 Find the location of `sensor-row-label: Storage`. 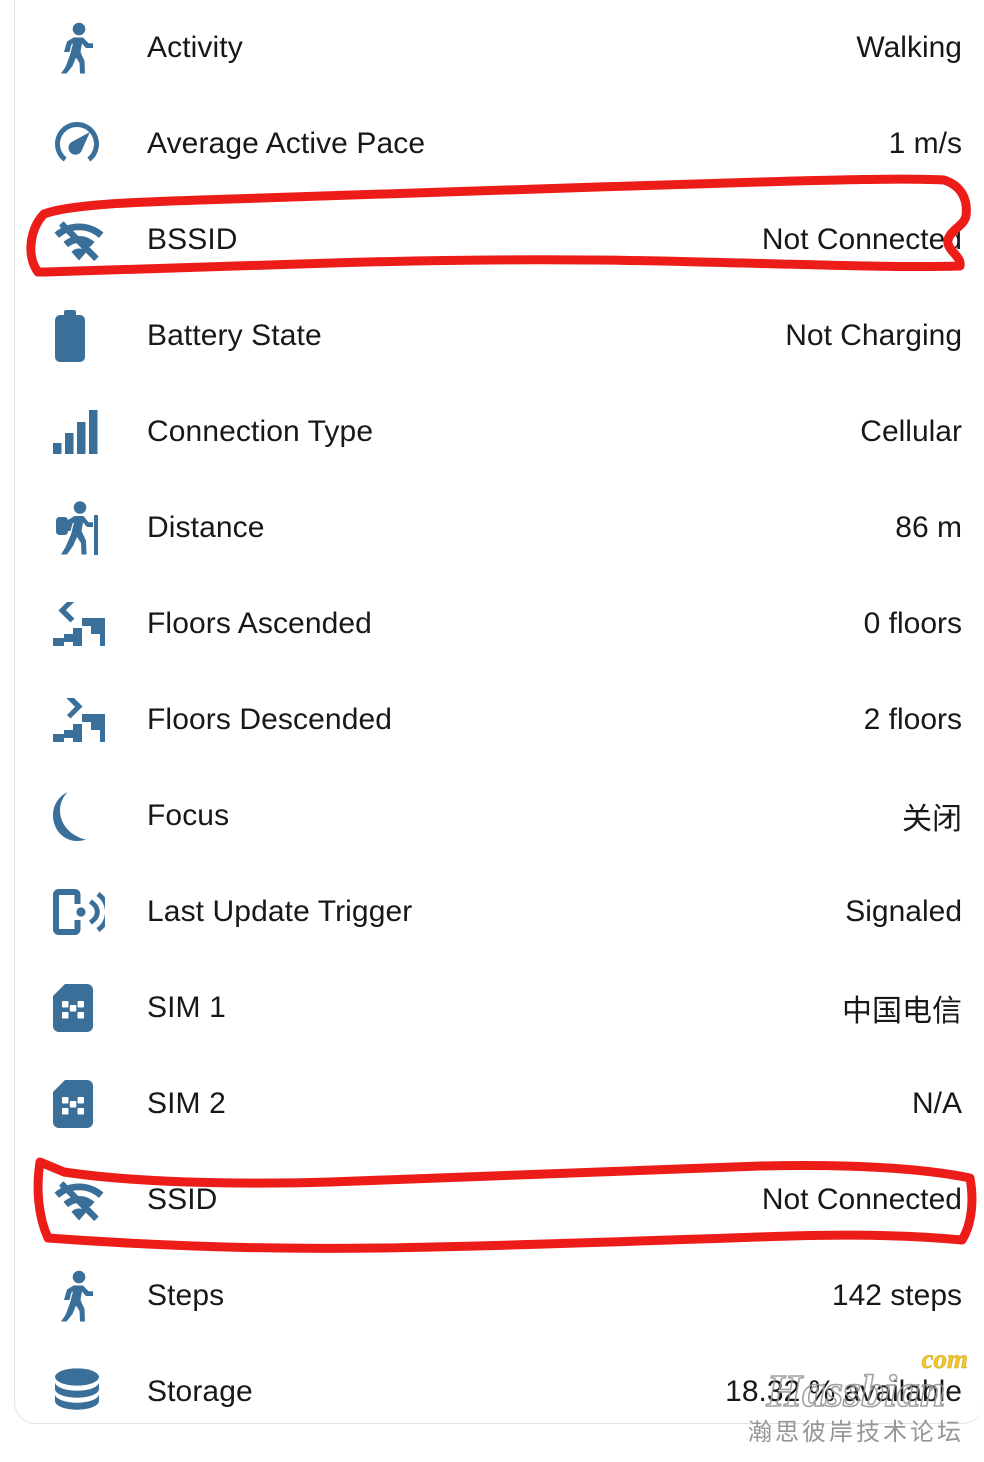

sensor-row-label: Storage is located at coordinates (200, 1391).